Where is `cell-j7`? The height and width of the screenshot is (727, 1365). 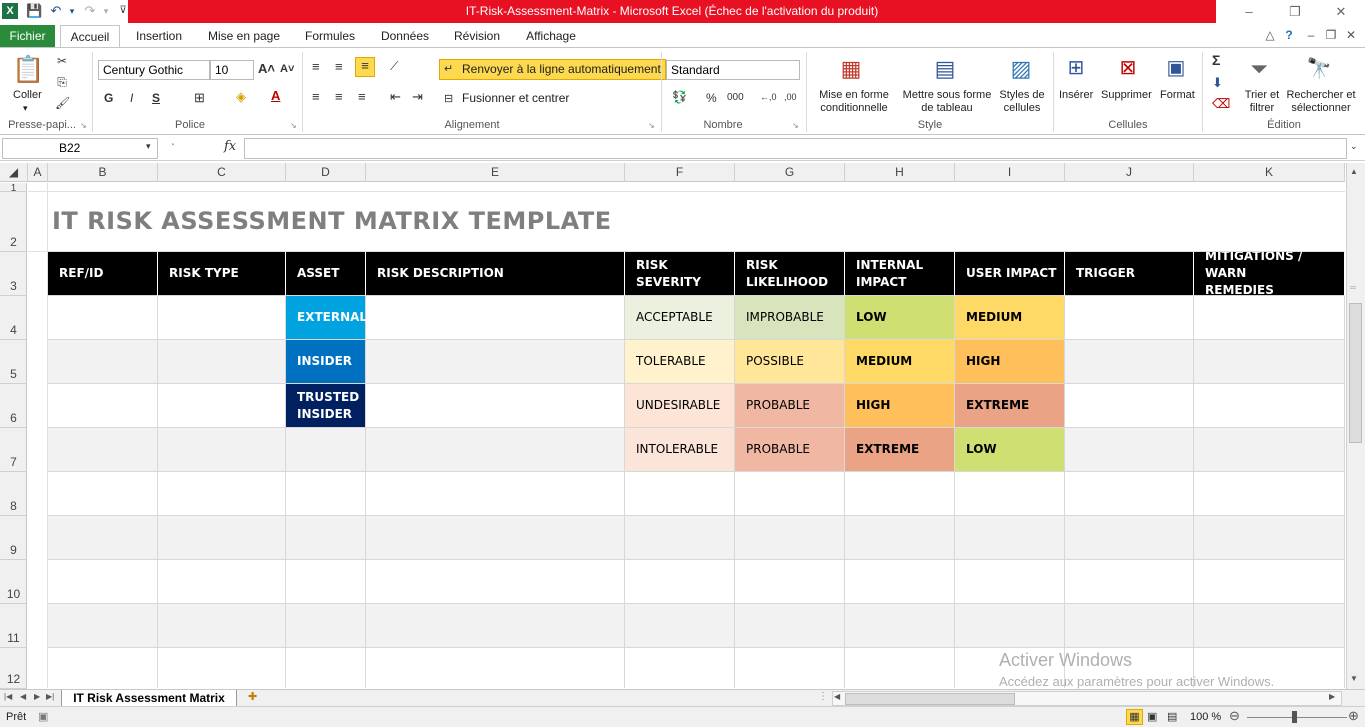
cell-j7 is located at coordinates (1129, 450).